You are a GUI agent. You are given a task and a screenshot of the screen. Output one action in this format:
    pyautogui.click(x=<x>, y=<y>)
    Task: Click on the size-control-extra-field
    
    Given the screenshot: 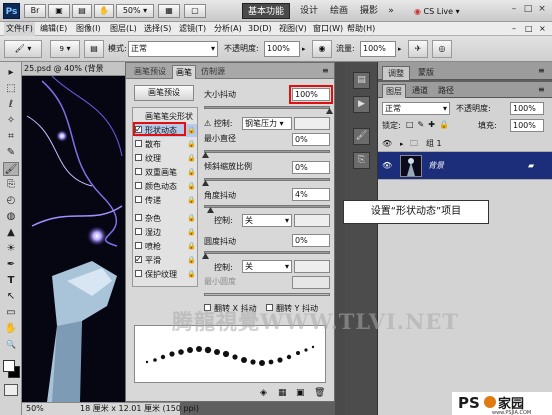 What is the action you would take?
    pyautogui.click(x=312, y=123)
    